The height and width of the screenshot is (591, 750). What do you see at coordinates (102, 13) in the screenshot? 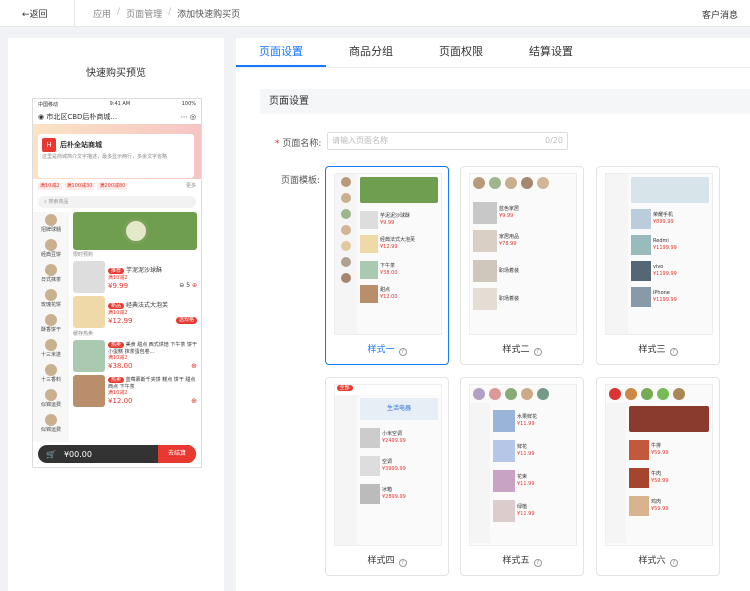
I see `breadcrumb-app: 应用` at bounding box center [102, 13].